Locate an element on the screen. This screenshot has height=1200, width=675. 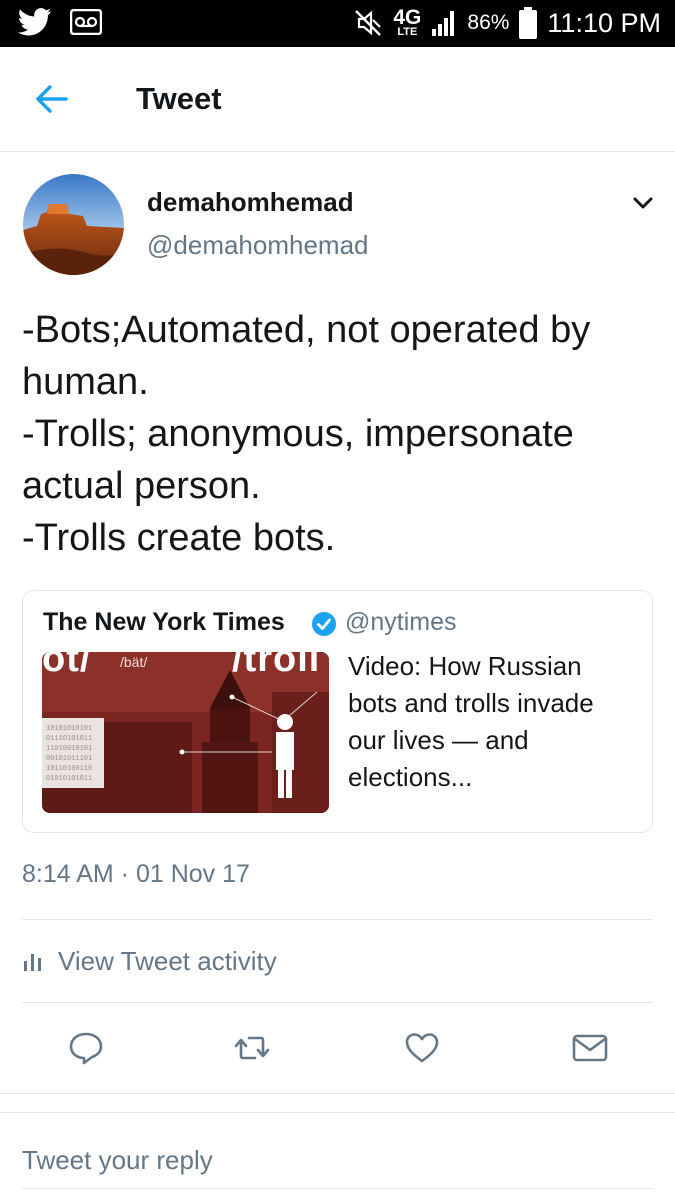
page-title: Tweet is located at coordinates (179, 98).